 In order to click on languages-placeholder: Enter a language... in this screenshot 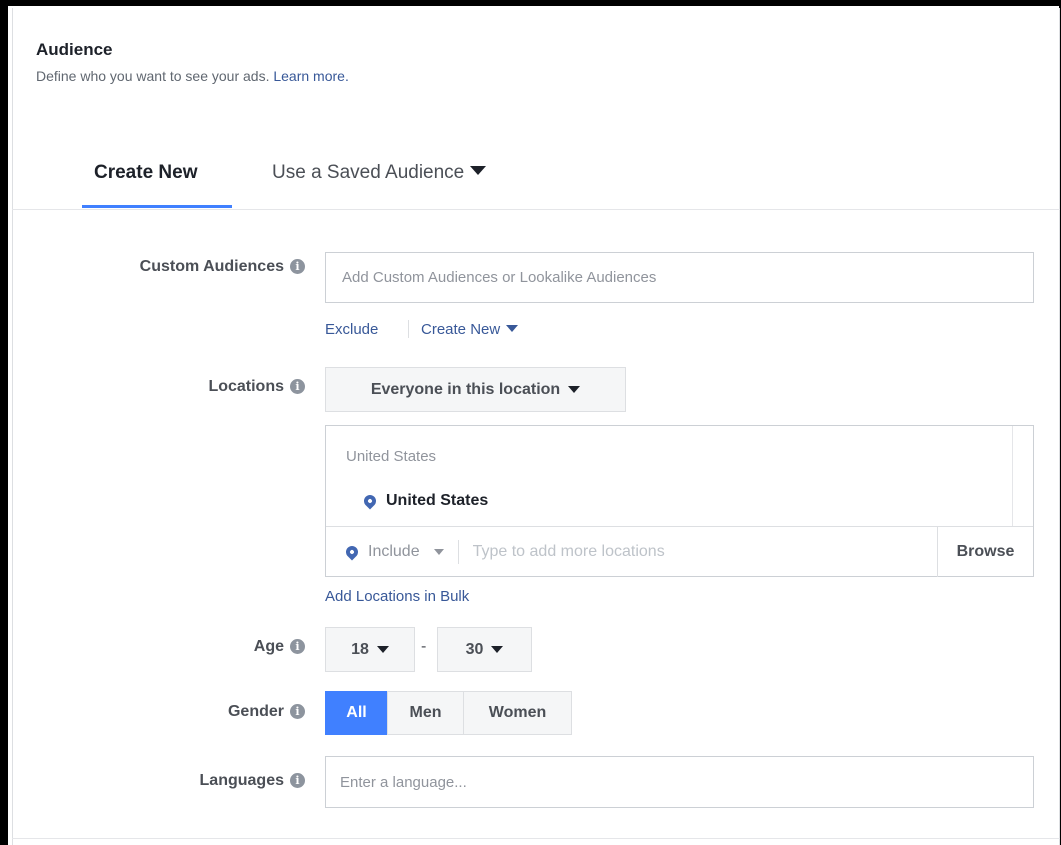, I will do `click(403, 782)`.